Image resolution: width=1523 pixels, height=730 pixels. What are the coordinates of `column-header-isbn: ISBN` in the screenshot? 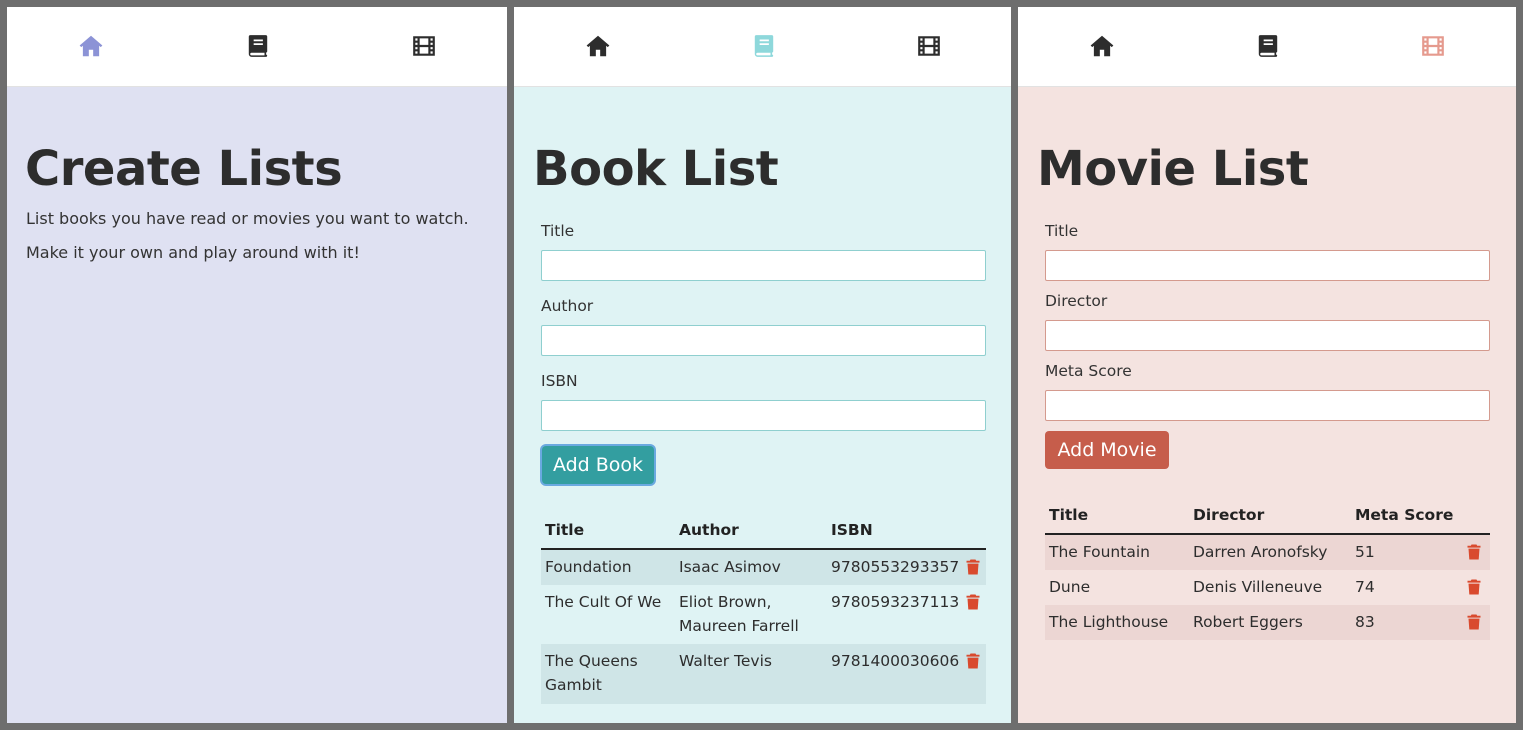 It's located at (852, 530).